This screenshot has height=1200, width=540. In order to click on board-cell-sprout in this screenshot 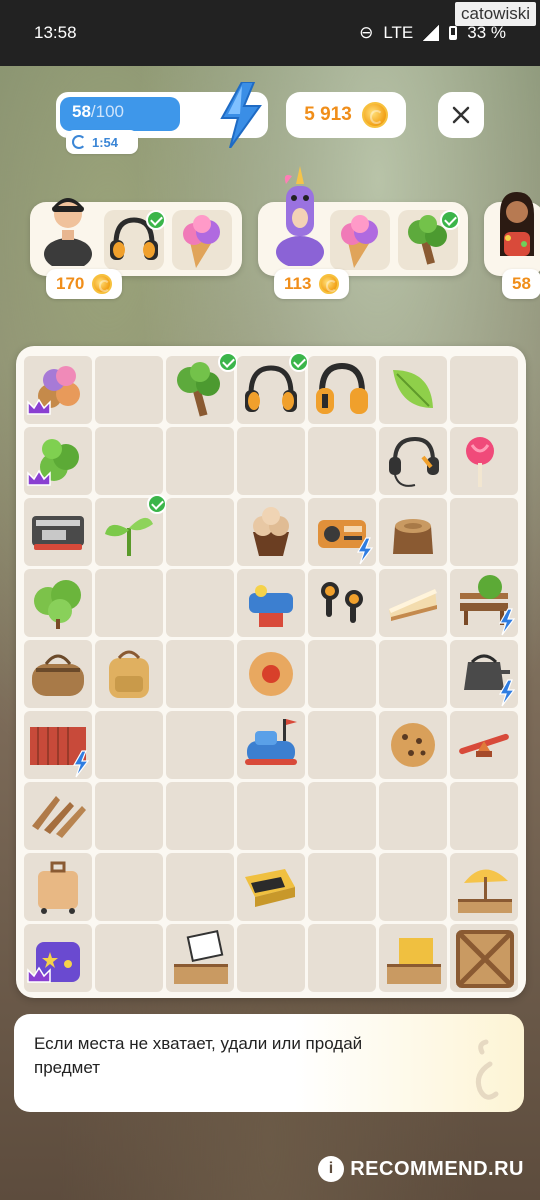, I will do `click(131, 530)`.